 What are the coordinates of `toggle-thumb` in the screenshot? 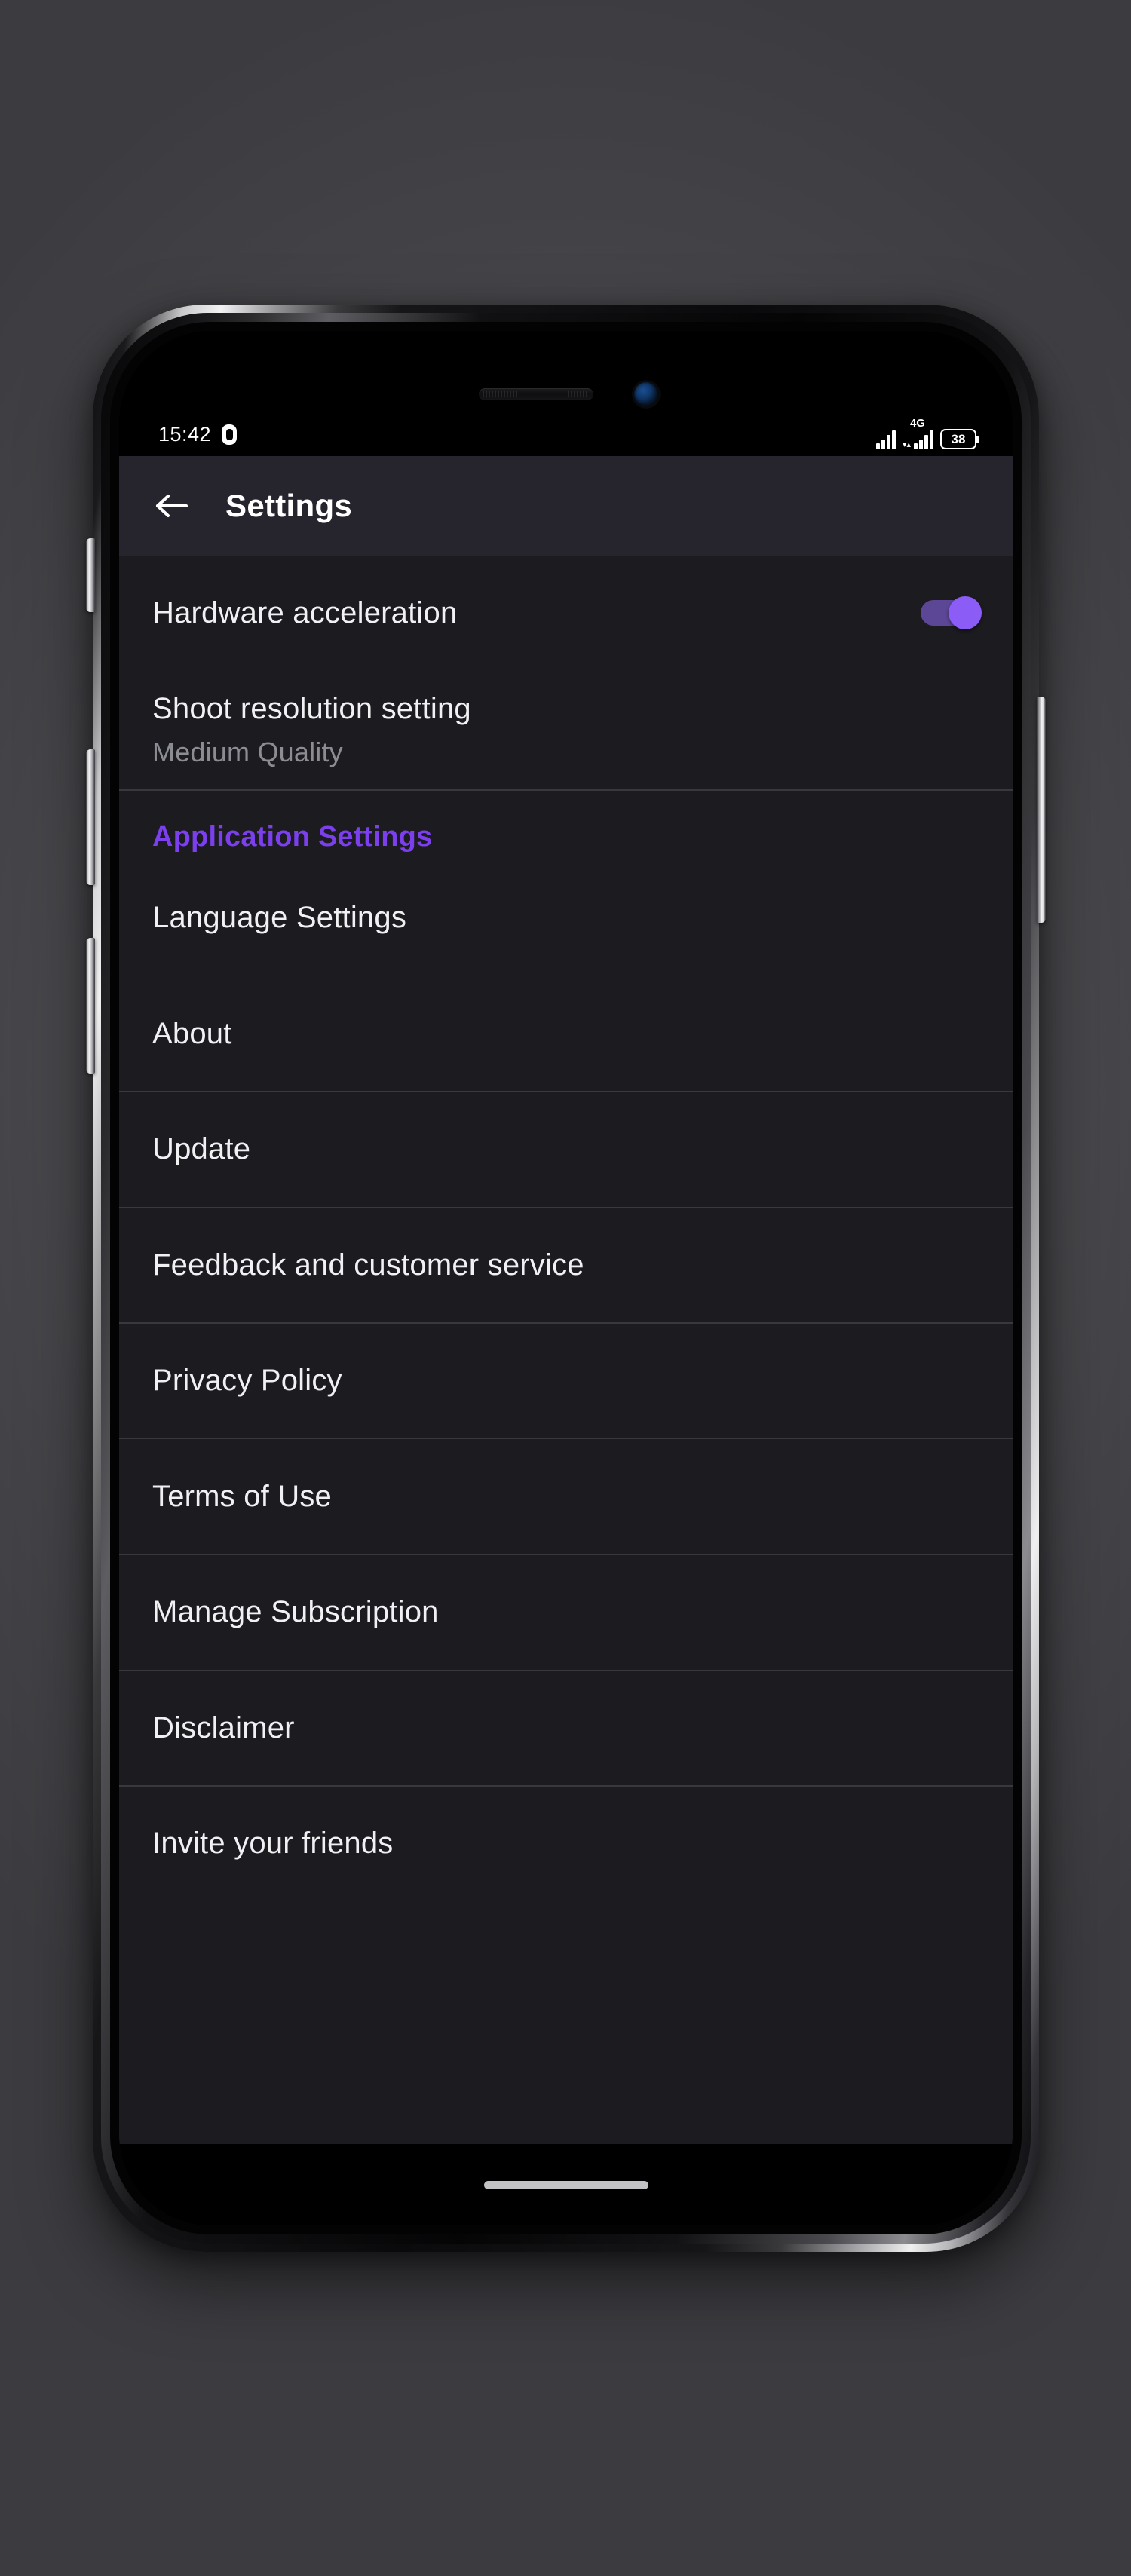 It's located at (966, 612).